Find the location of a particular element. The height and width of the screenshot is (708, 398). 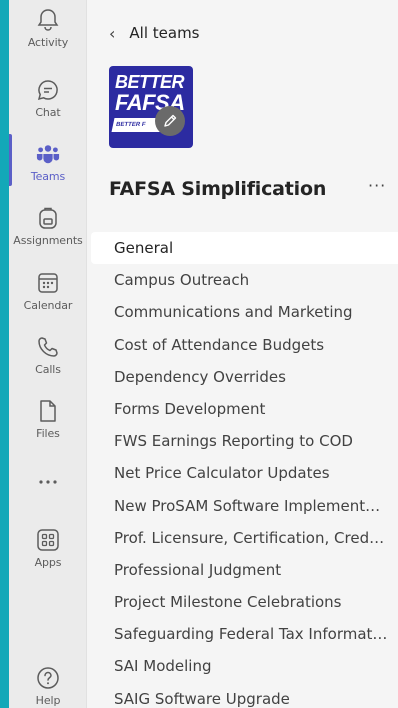

back-label: All teams is located at coordinates (164, 33).